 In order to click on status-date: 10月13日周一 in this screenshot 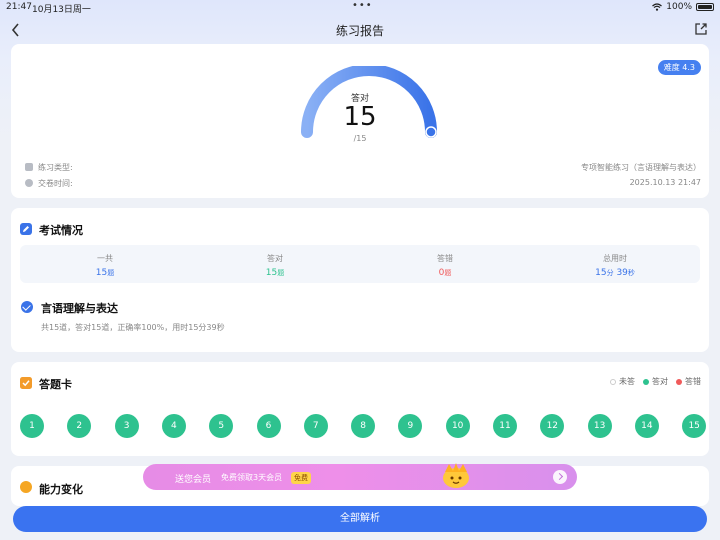, I will do `click(61, 10)`.